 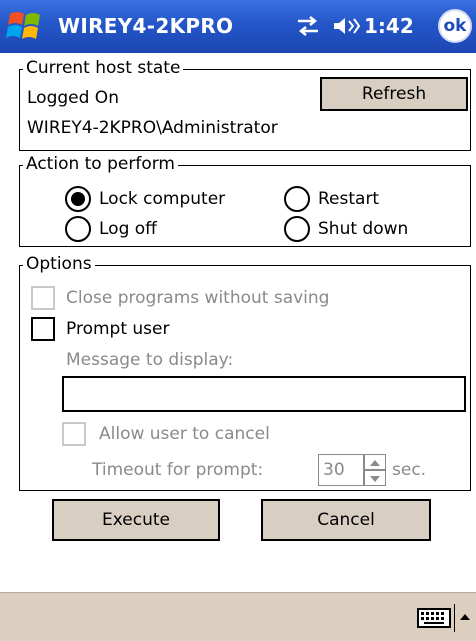 I want to click on allow-cancel-checkbox, so click(x=74, y=434).